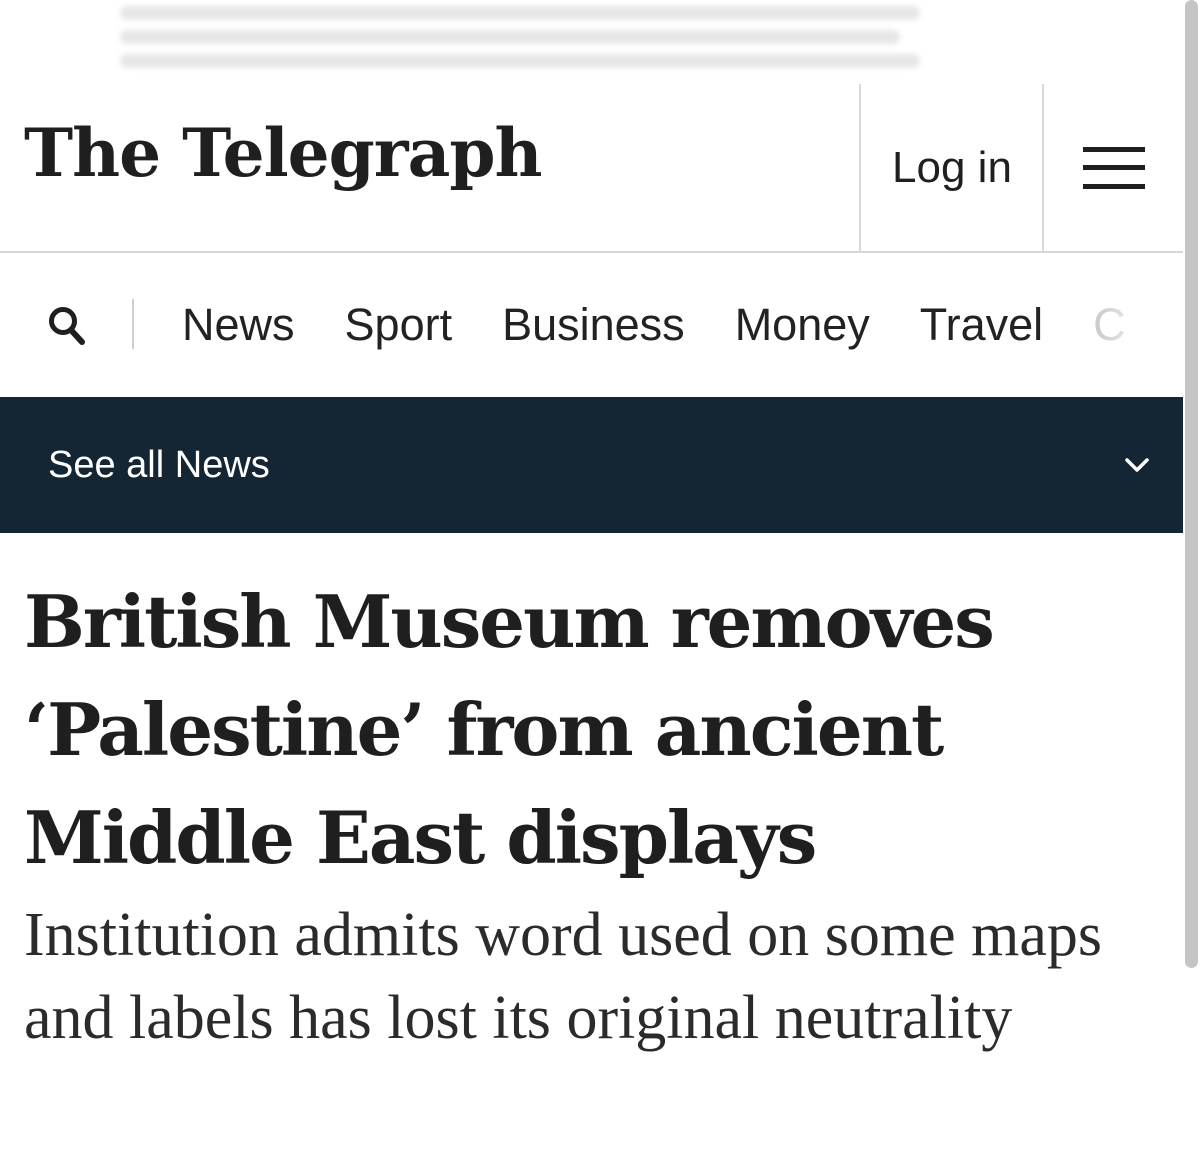 The image size is (1200, 1151). I want to click on search-icon, so click(66, 325).